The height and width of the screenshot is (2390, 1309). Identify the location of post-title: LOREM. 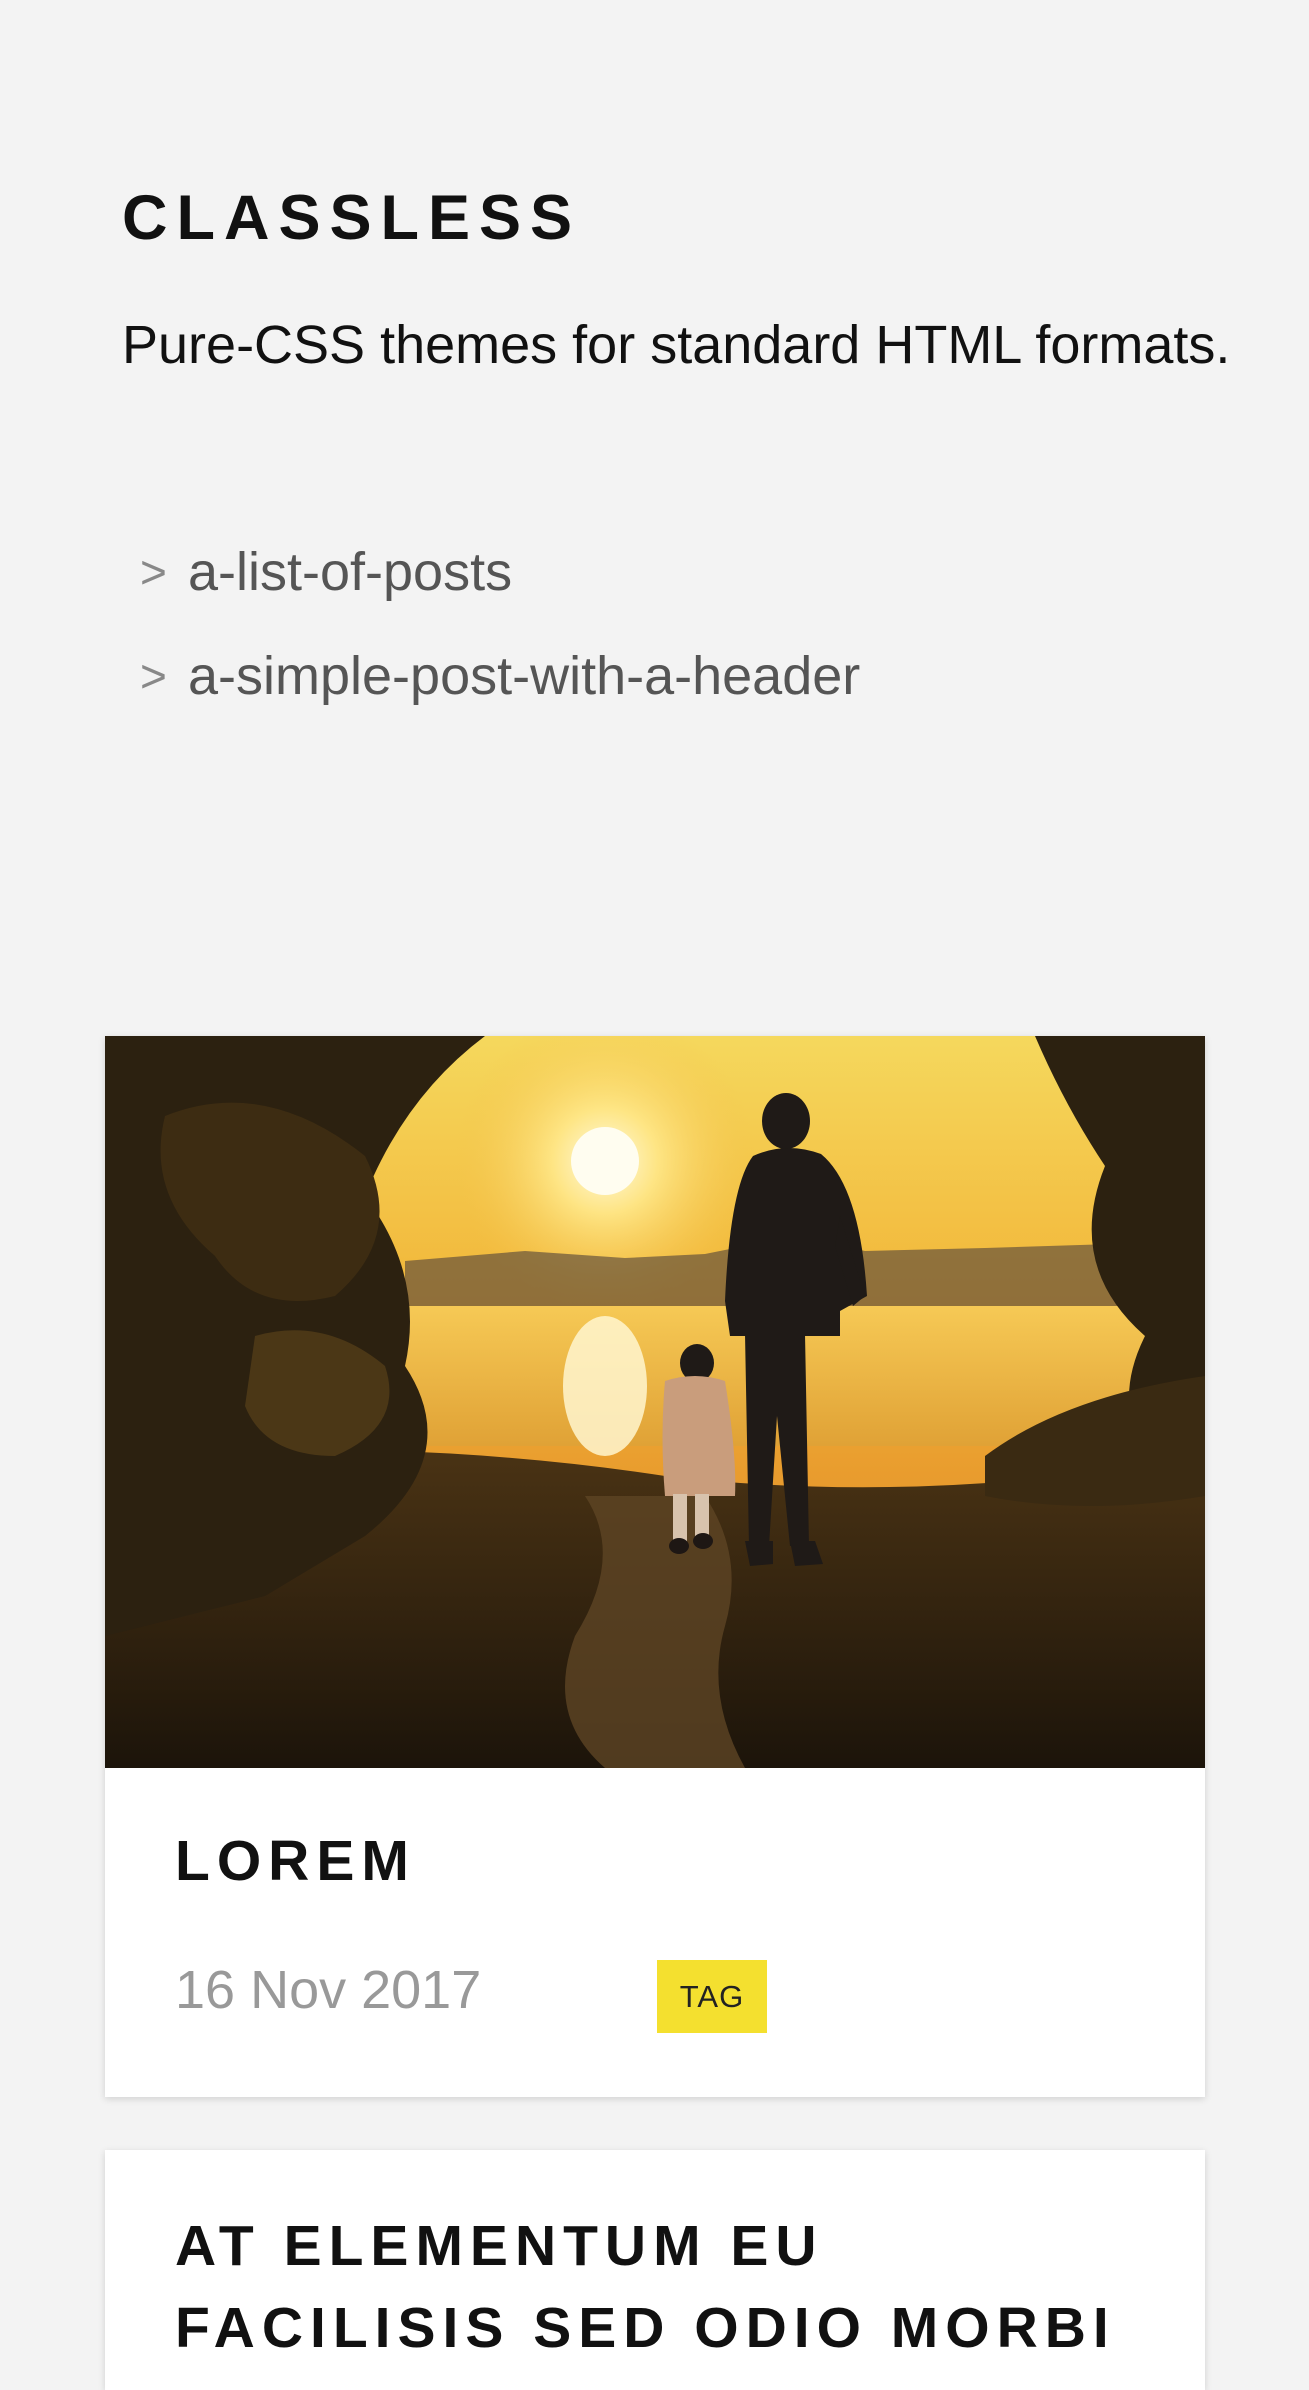
(655, 1835).